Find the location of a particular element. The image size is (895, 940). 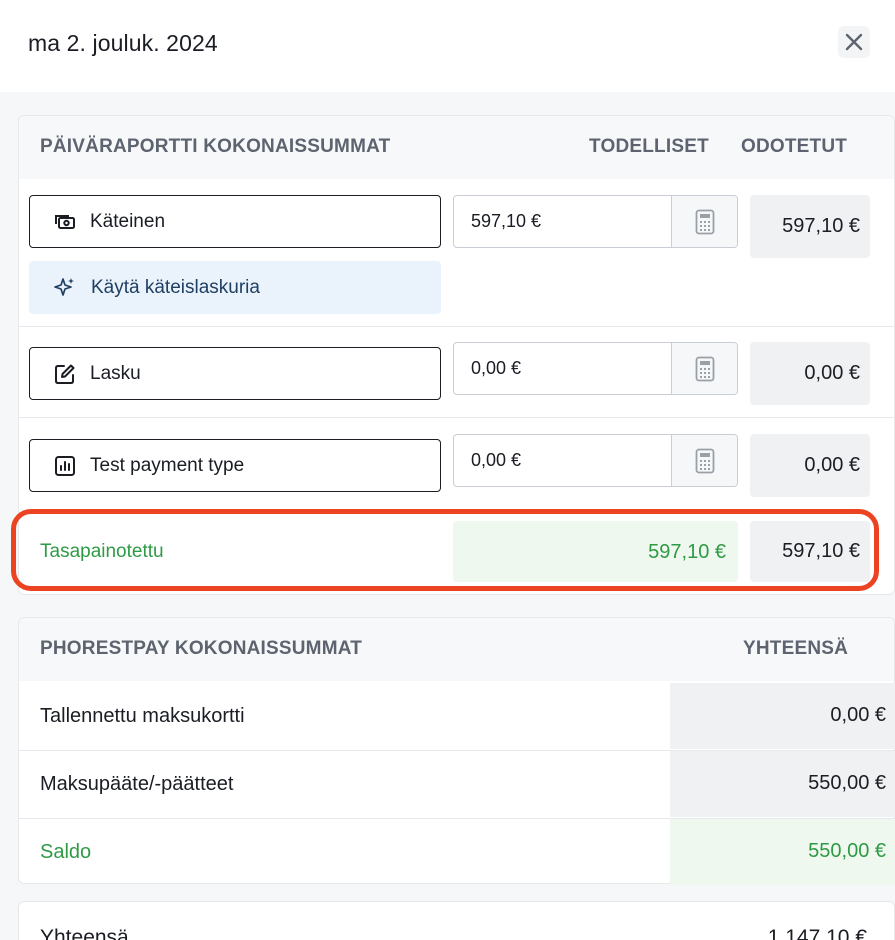

phorestpay-title: PHORESTPAY KOKONAISSUMMAT is located at coordinates (201, 648).